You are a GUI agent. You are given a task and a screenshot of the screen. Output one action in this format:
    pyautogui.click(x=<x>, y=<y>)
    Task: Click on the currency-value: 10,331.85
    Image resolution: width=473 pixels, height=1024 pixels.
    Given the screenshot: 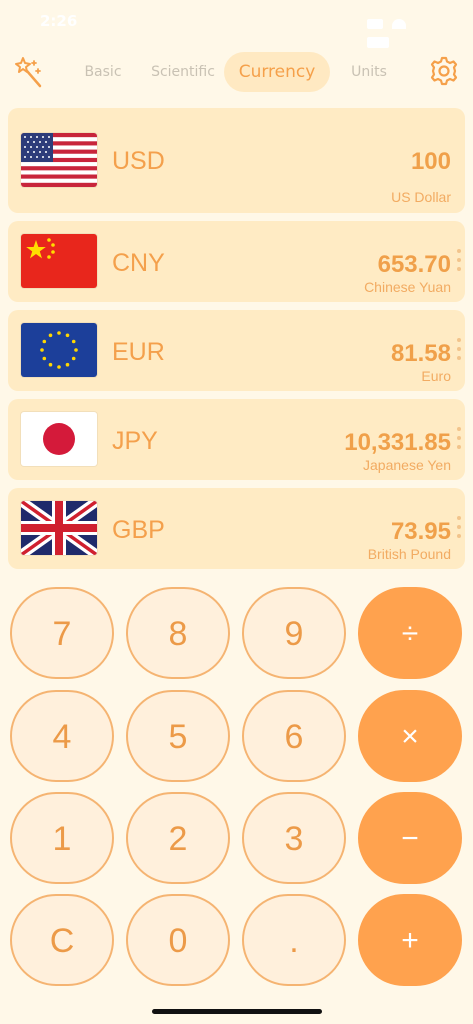 What is the action you would take?
    pyautogui.click(x=397, y=442)
    